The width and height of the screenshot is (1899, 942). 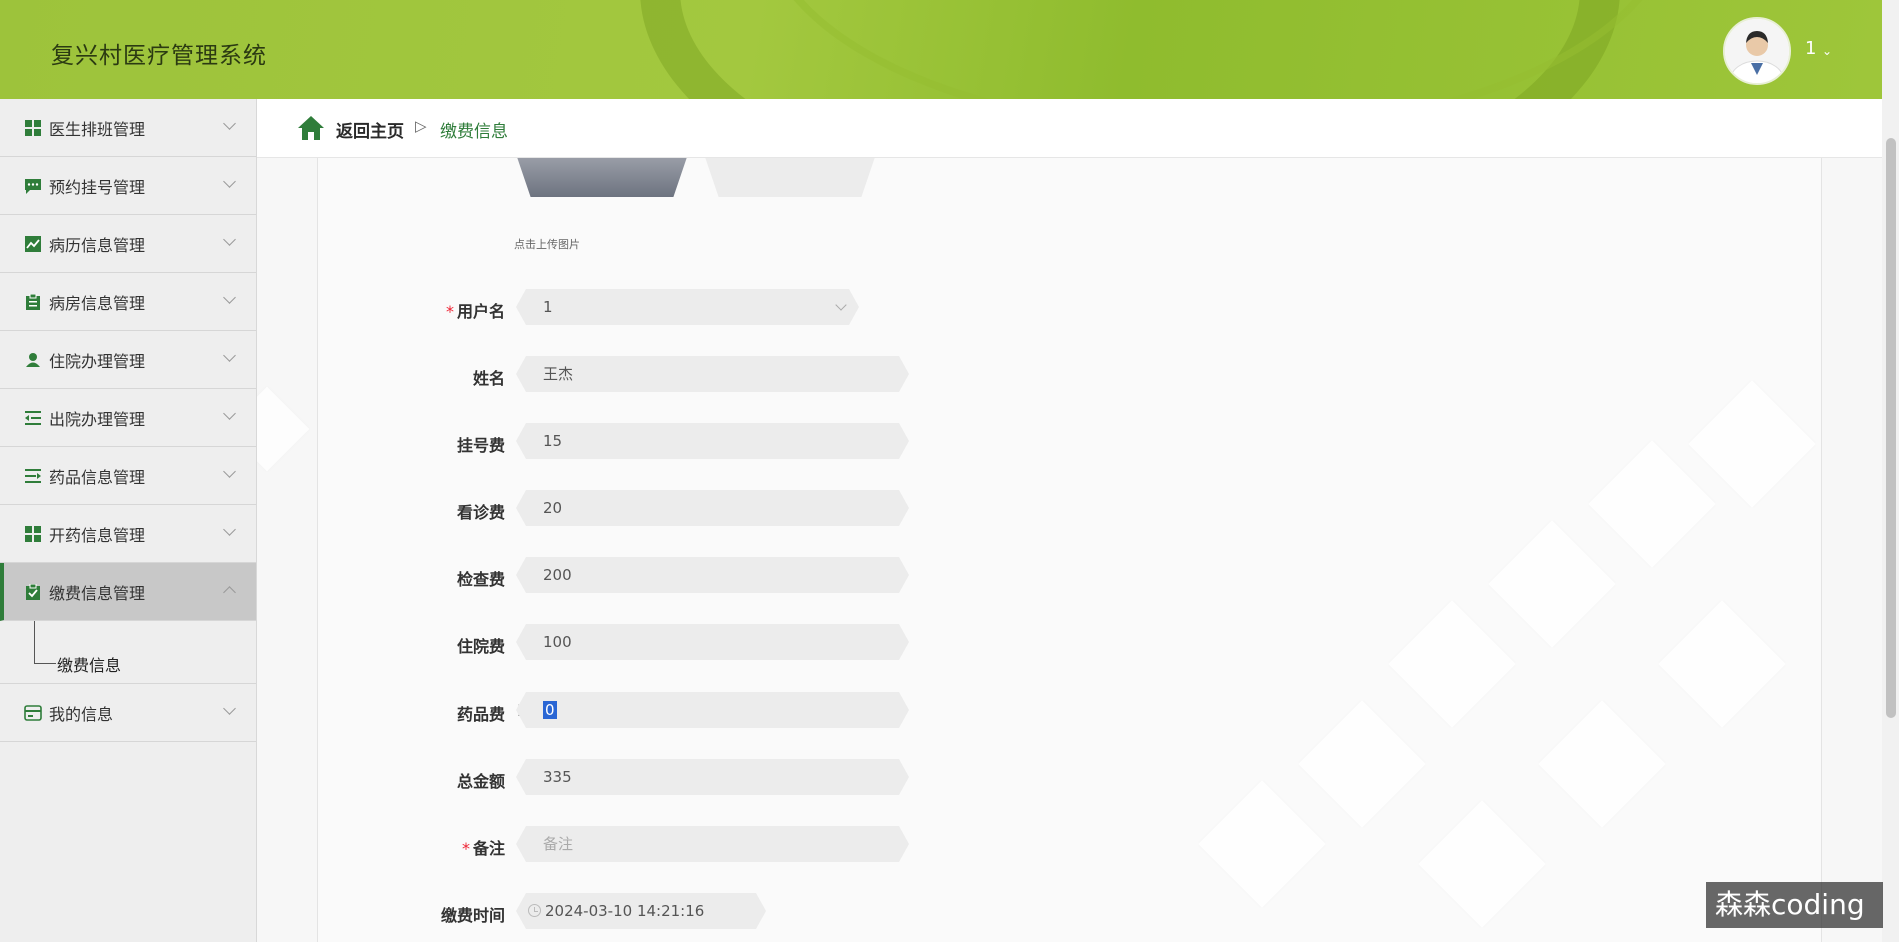 What do you see at coordinates (641, 911) in the screenshot?
I see `payment-time-input: 2024-03-10 14:21:16` at bounding box center [641, 911].